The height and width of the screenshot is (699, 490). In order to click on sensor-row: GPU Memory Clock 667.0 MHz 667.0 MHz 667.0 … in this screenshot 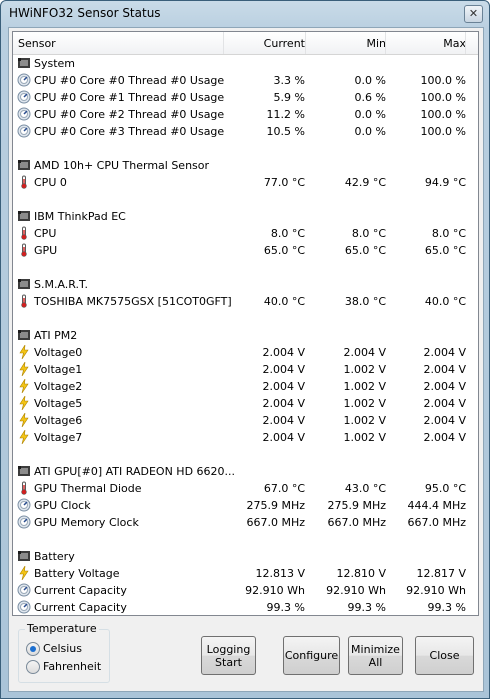, I will do `click(245, 522)`.